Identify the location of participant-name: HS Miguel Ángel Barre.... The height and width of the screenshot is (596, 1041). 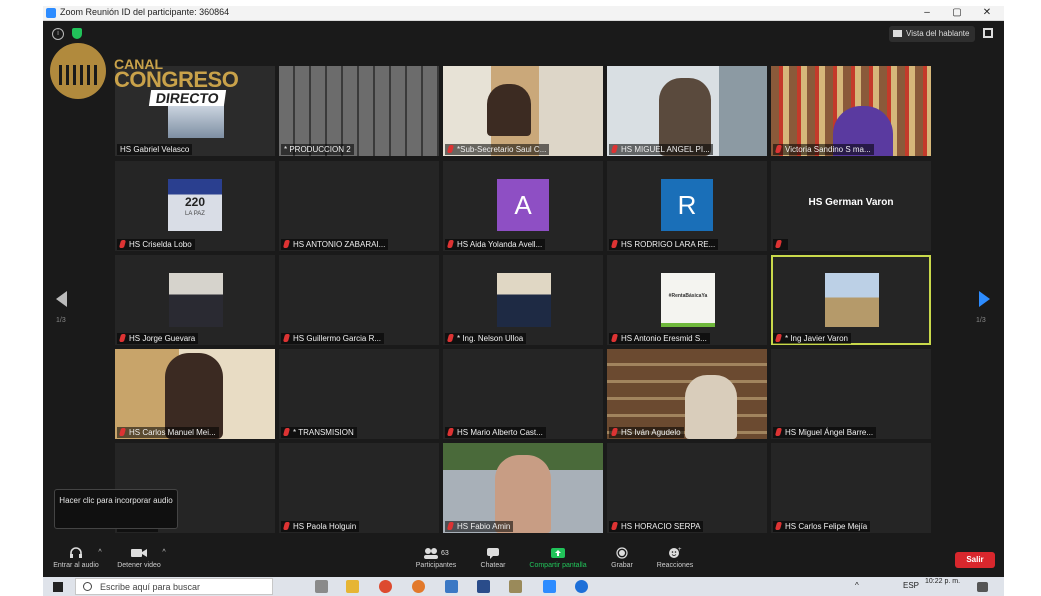
(825, 432).